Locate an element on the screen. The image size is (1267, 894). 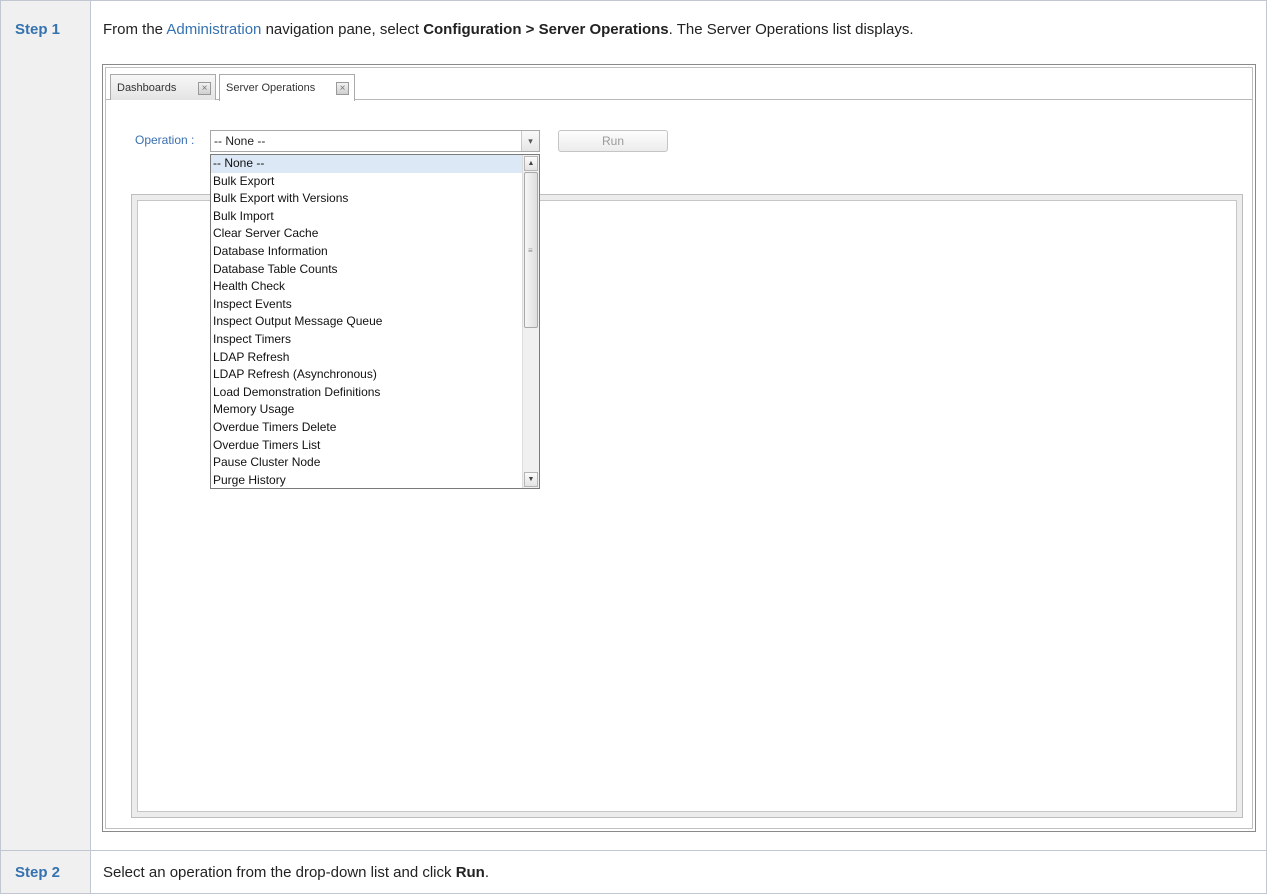
dropdown-option: LDAP Refresh (Asynchronous) is located at coordinates (366, 375).